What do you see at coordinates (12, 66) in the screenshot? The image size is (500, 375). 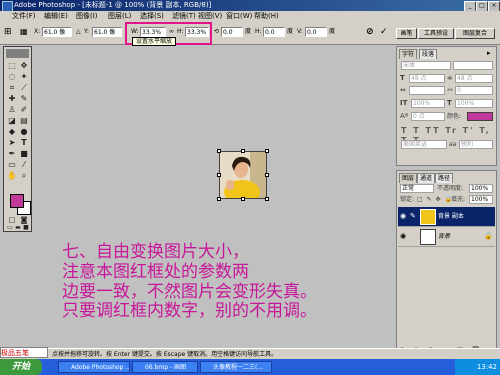 I see `marquee-tool-icon: ⬚` at bounding box center [12, 66].